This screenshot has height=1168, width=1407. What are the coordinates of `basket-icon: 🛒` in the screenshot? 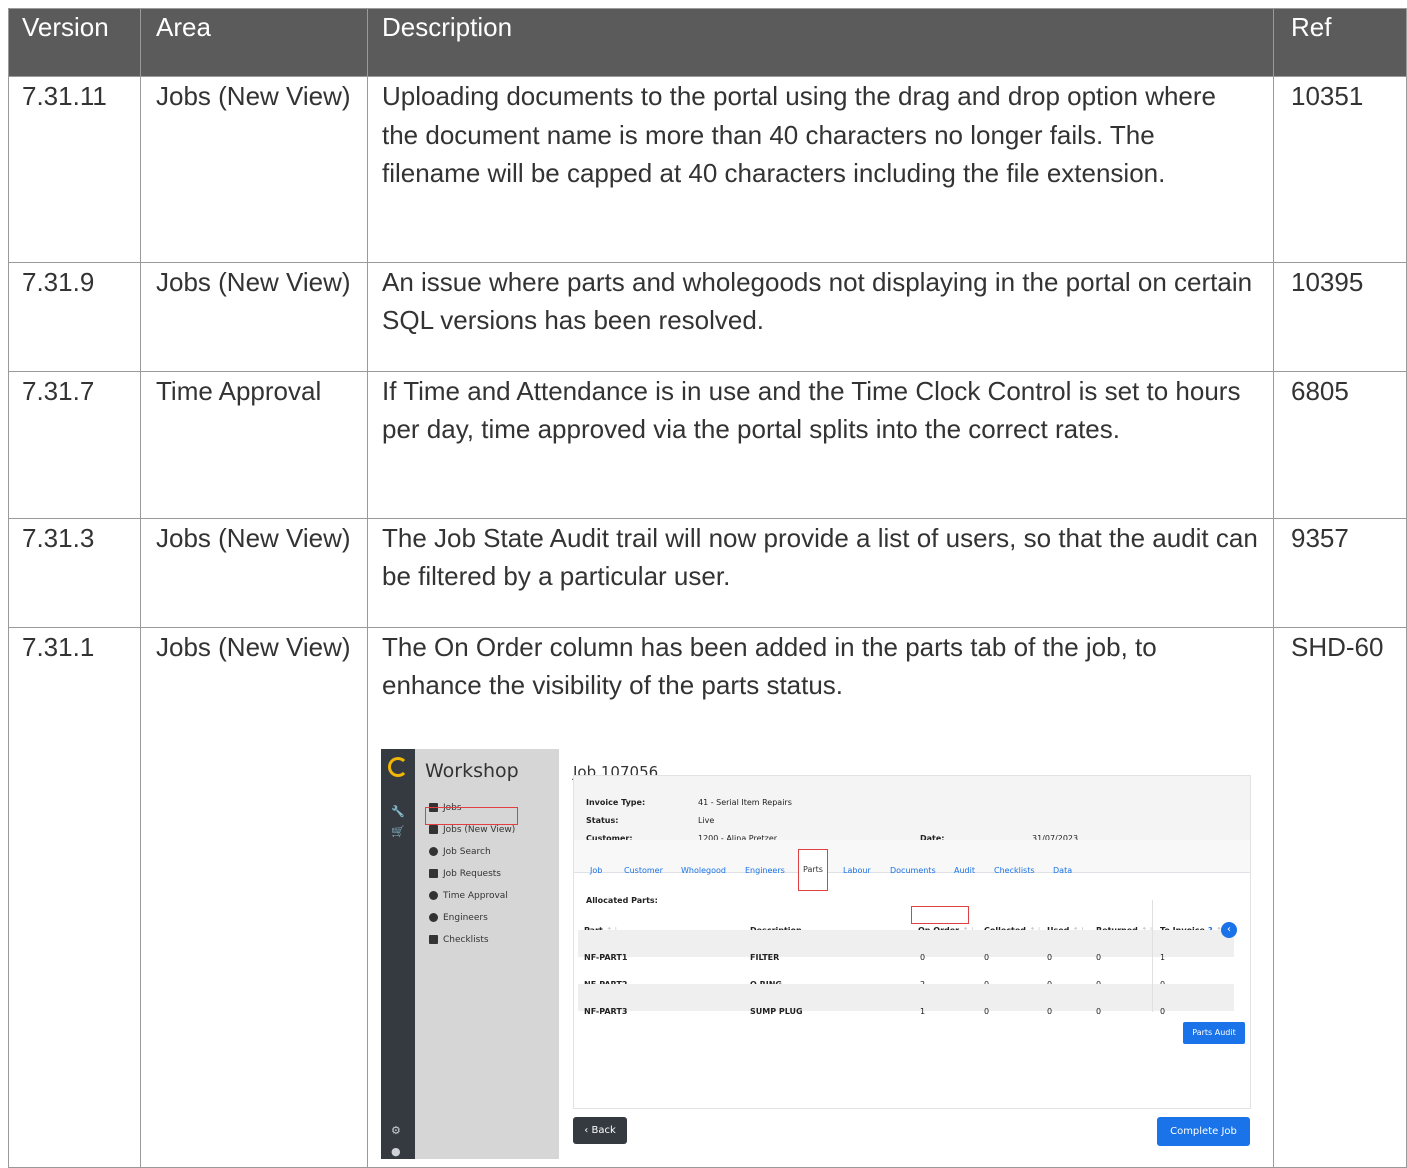 It's located at (398, 832).